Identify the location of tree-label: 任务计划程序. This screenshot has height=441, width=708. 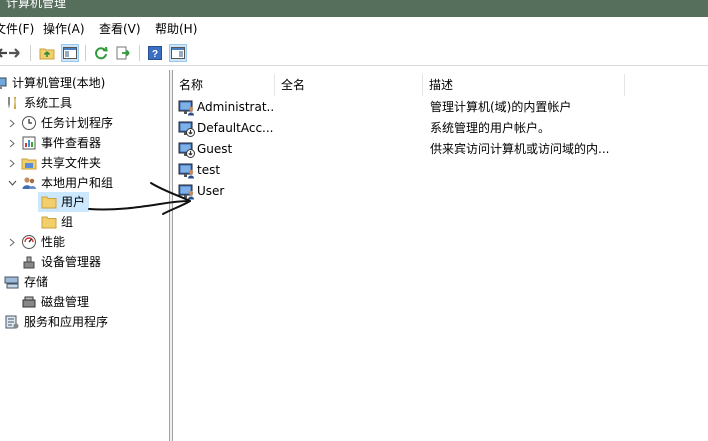
(77, 123).